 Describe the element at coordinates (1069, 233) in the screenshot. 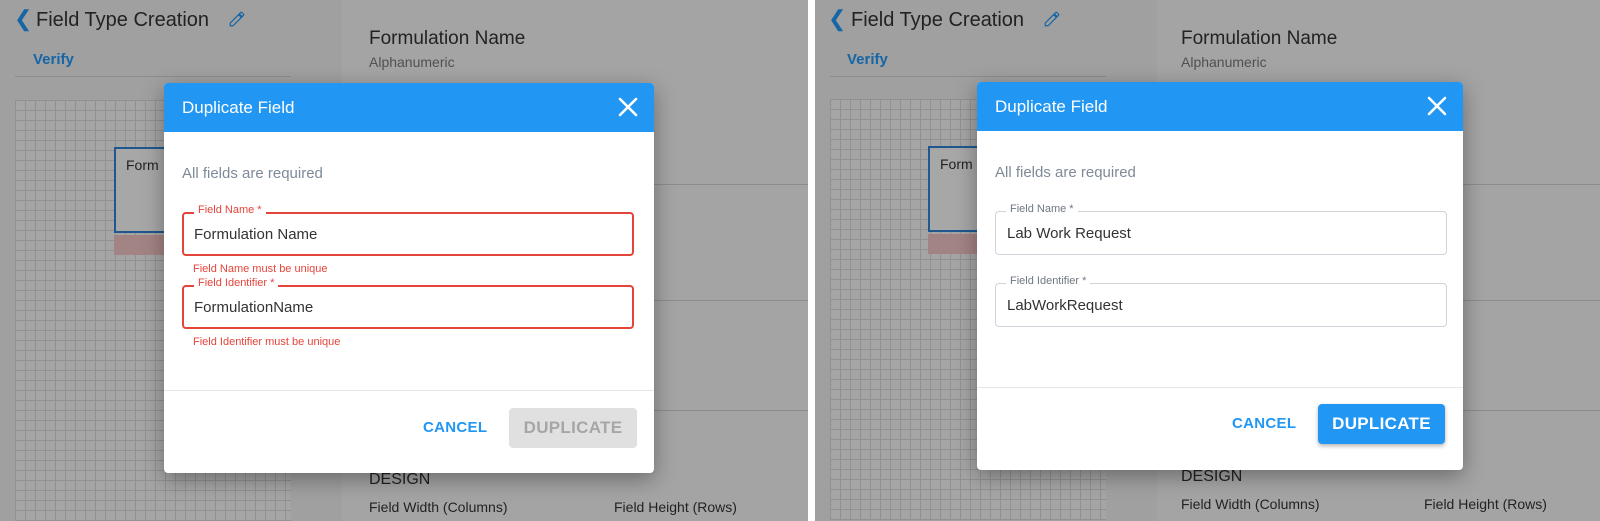

I see `field-name-value: Lab Work Request` at that location.